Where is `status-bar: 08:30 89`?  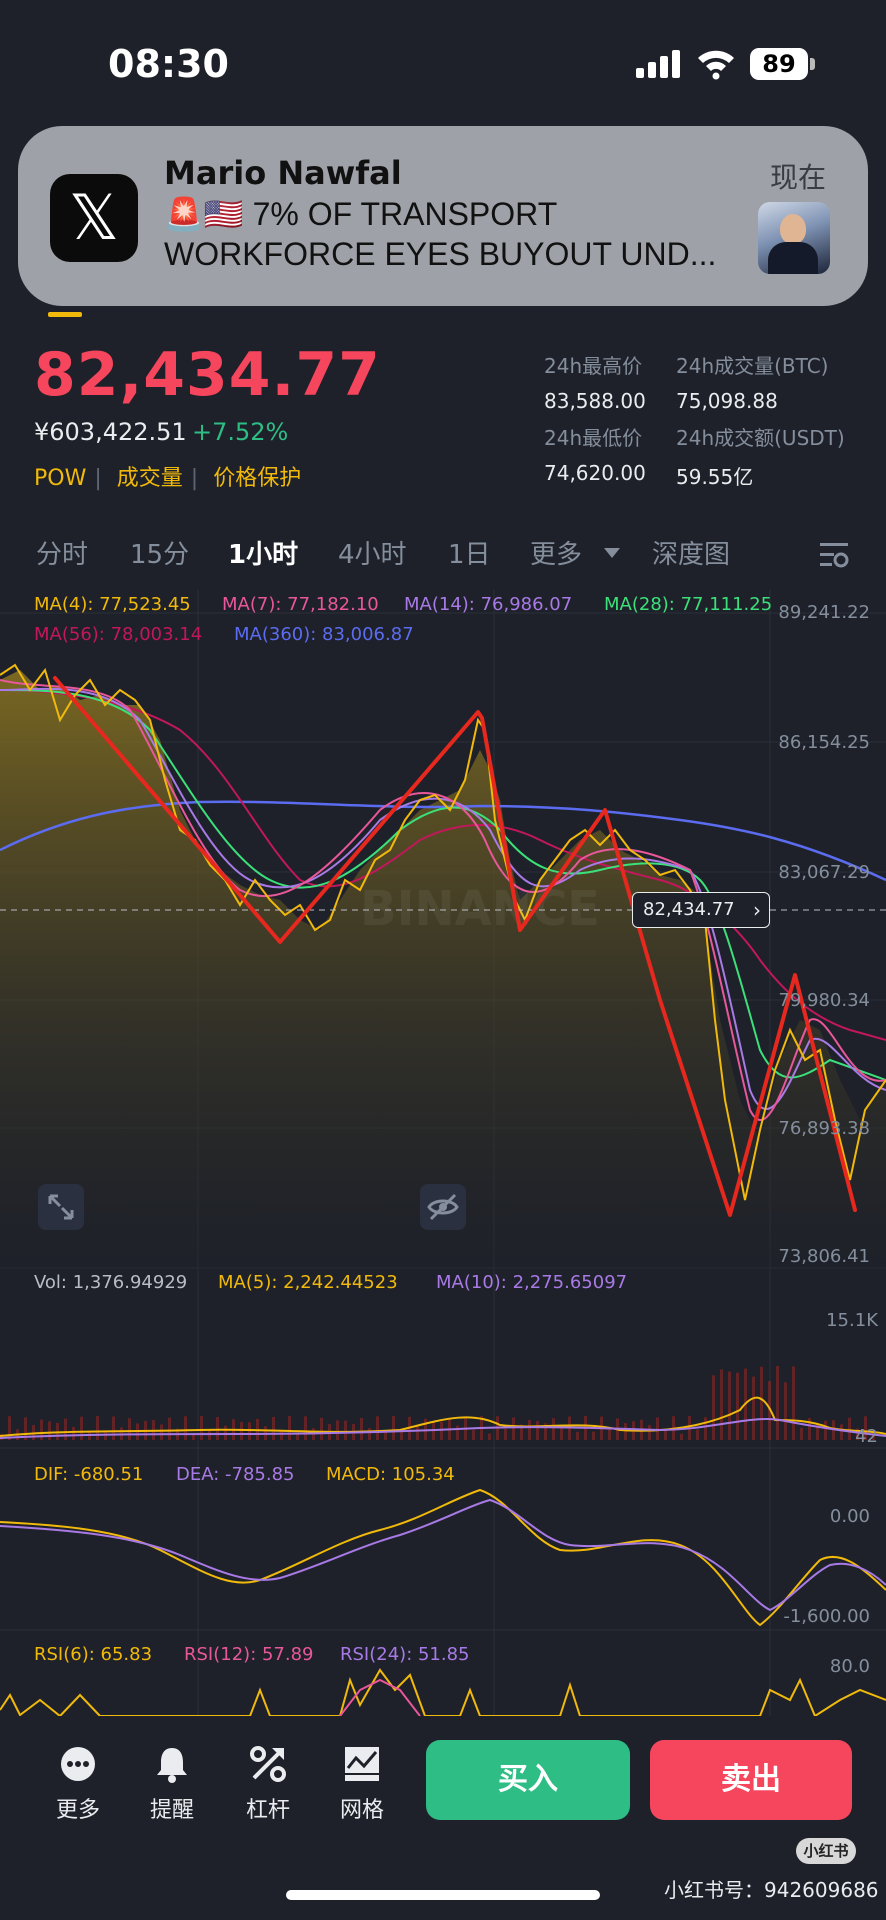 status-bar: 08:30 89 is located at coordinates (443, 60).